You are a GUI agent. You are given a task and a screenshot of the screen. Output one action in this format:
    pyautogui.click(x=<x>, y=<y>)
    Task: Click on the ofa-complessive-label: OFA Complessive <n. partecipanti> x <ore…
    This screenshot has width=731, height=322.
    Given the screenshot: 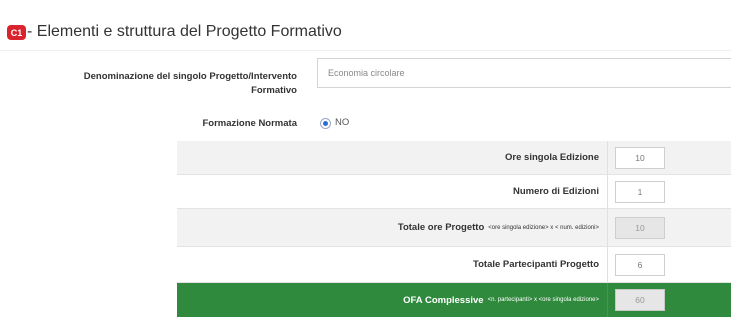 What is the action you would take?
    pyautogui.click(x=392, y=300)
    